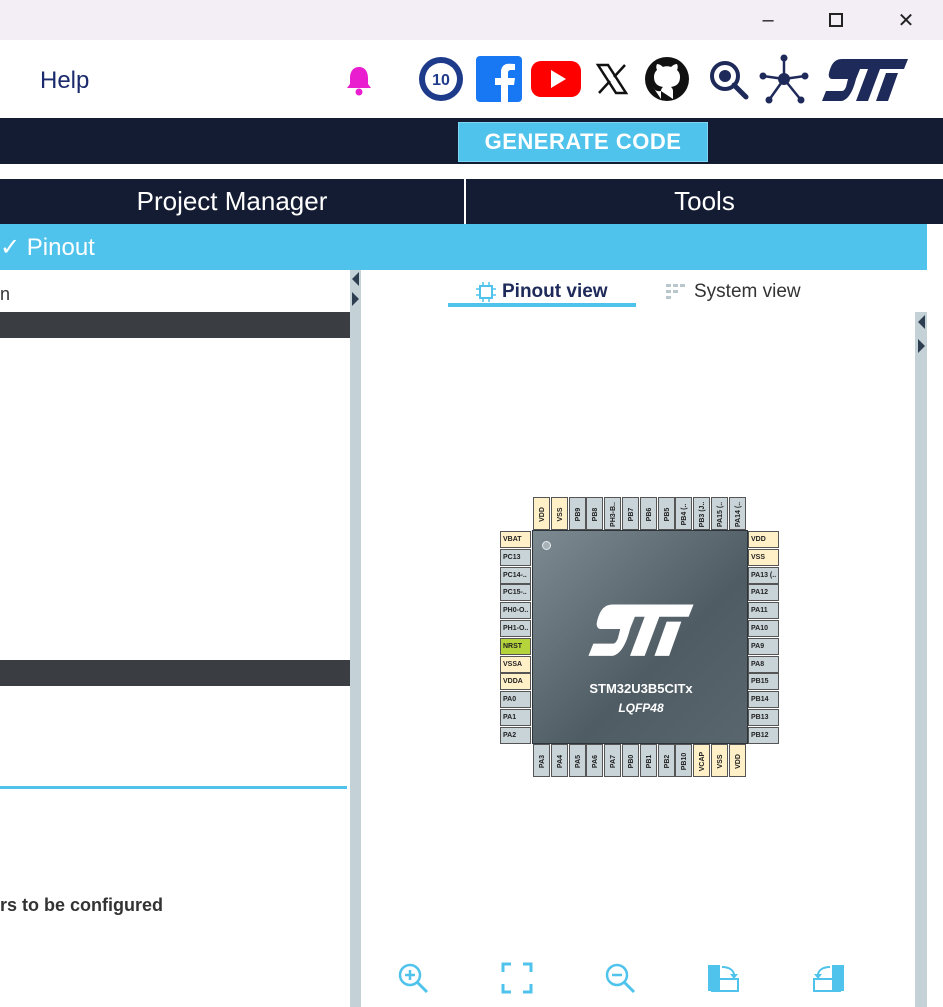 Image resolution: width=943 pixels, height=1007 pixels. Describe the element at coordinates (768, 20) in the screenshot. I see `minimize-button: –` at that location.